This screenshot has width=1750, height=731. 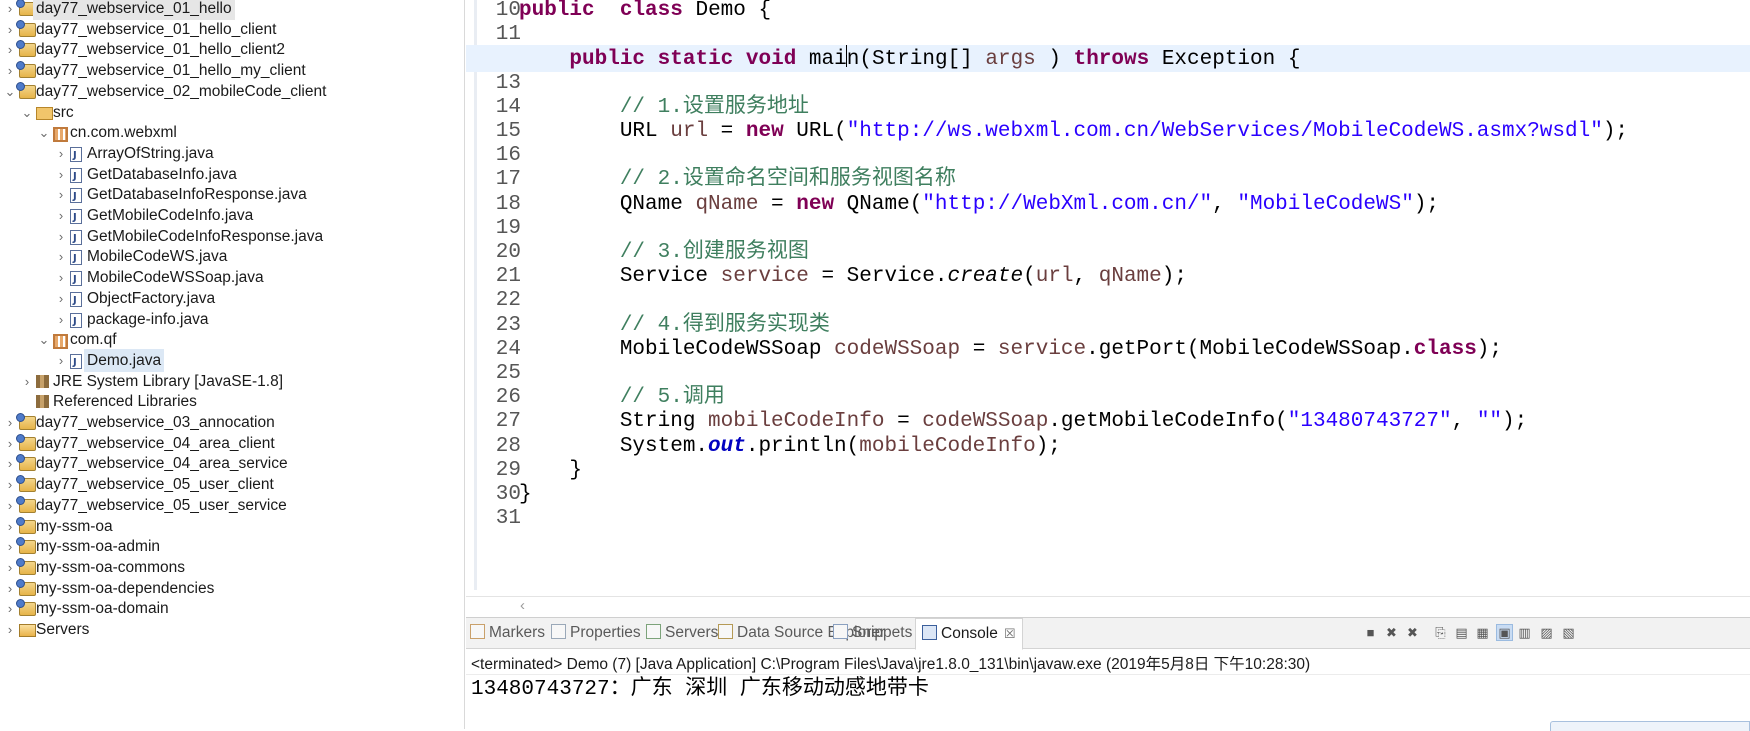 What do you see at coordinates (969, 634) in the screenshot?
I see `tab-console: Console ☒` at bounding box center [969, 634].